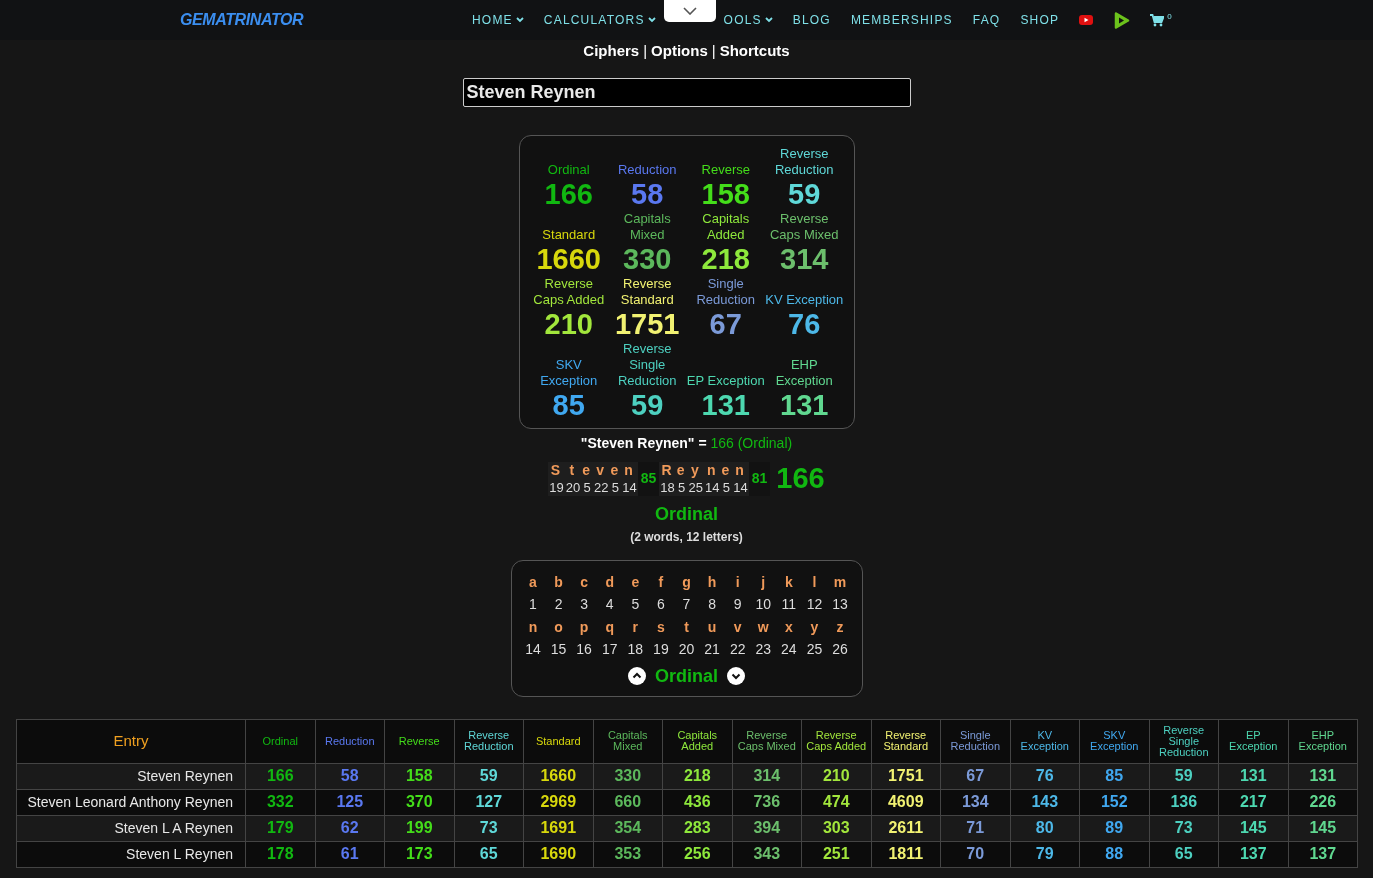 This screenshot has width=1373, height=878. Describe the element at coordinates (489, 828) in the screenshot. I see `value-cell: 73` at that location.